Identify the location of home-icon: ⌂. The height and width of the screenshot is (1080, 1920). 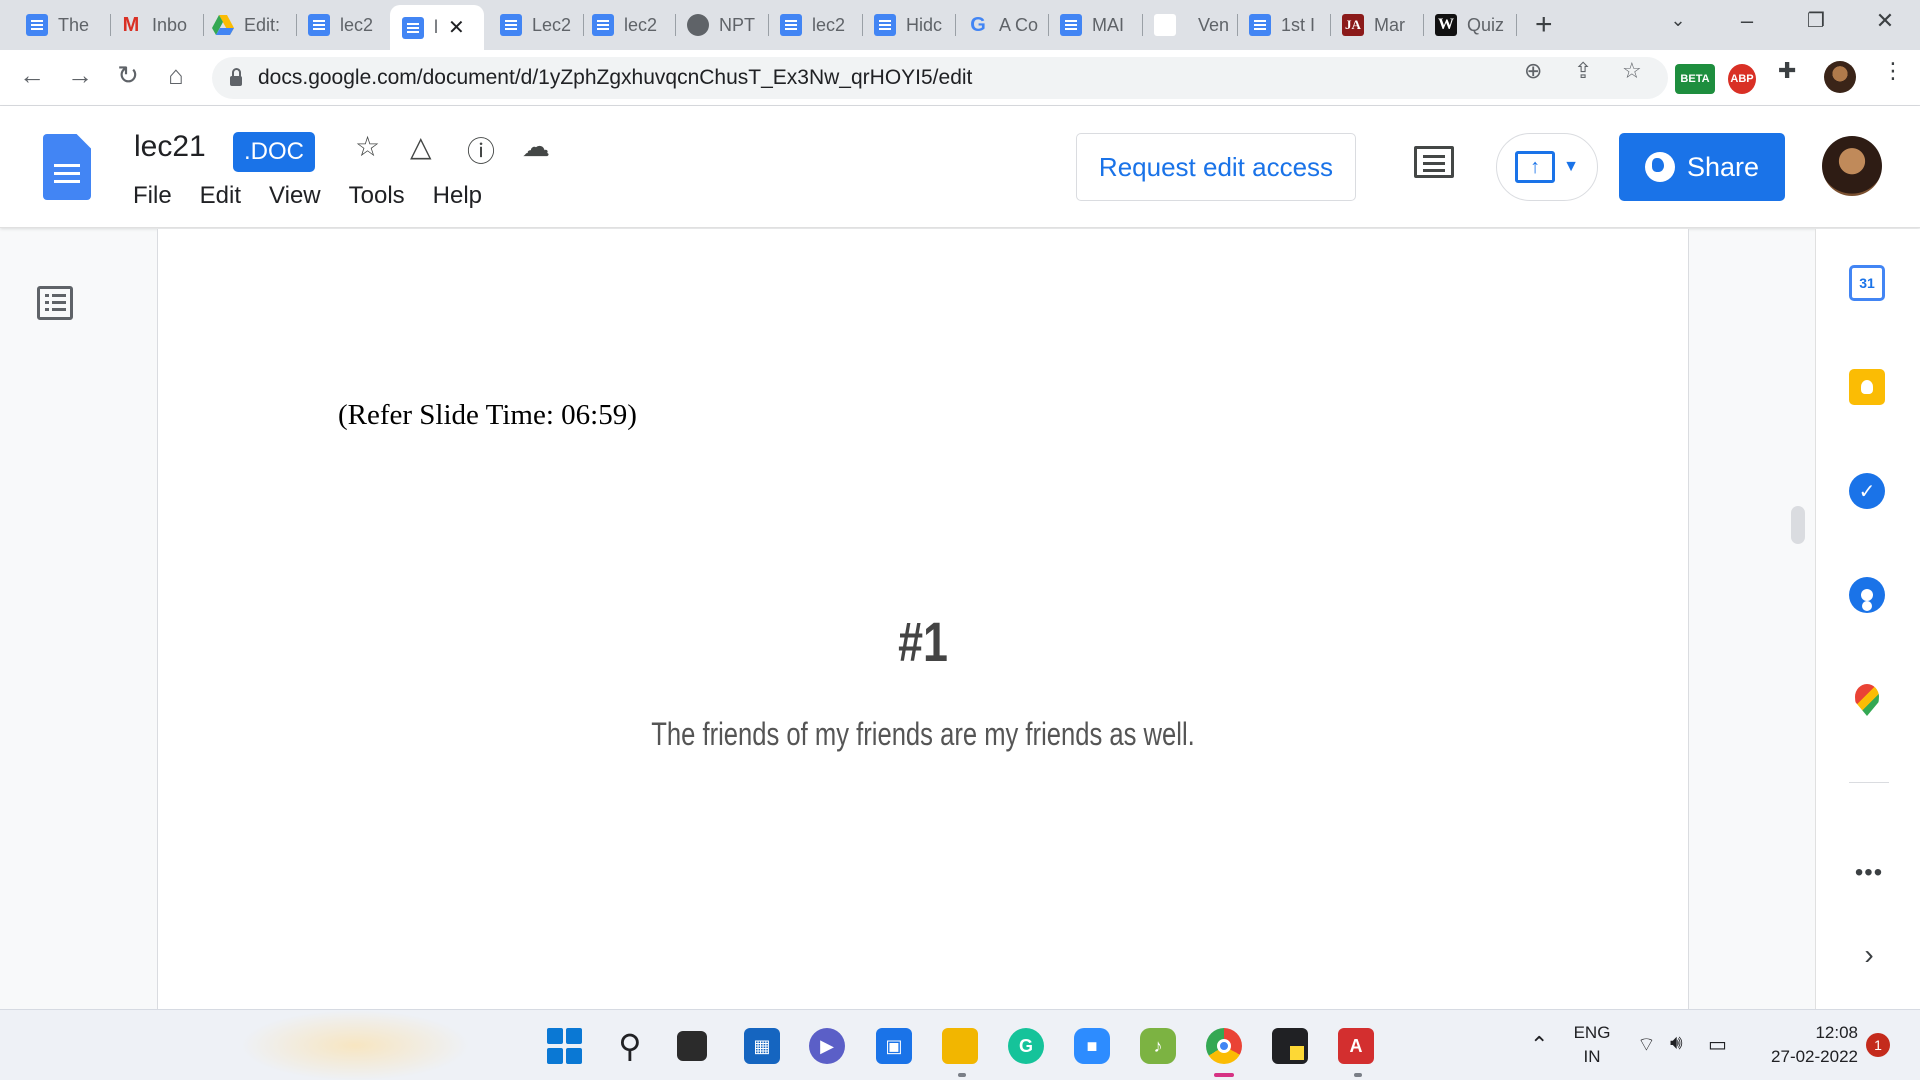
(176, 75).